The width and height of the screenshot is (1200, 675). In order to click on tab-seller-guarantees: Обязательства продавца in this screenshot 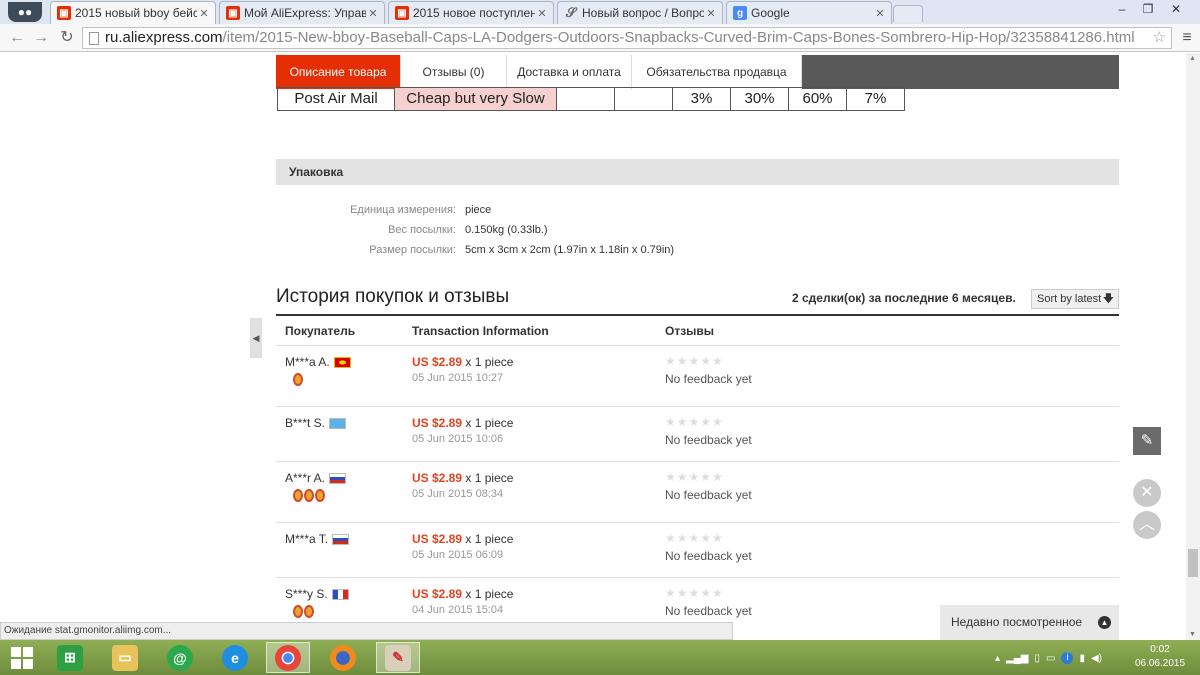, I will do `click(717, 72)`.